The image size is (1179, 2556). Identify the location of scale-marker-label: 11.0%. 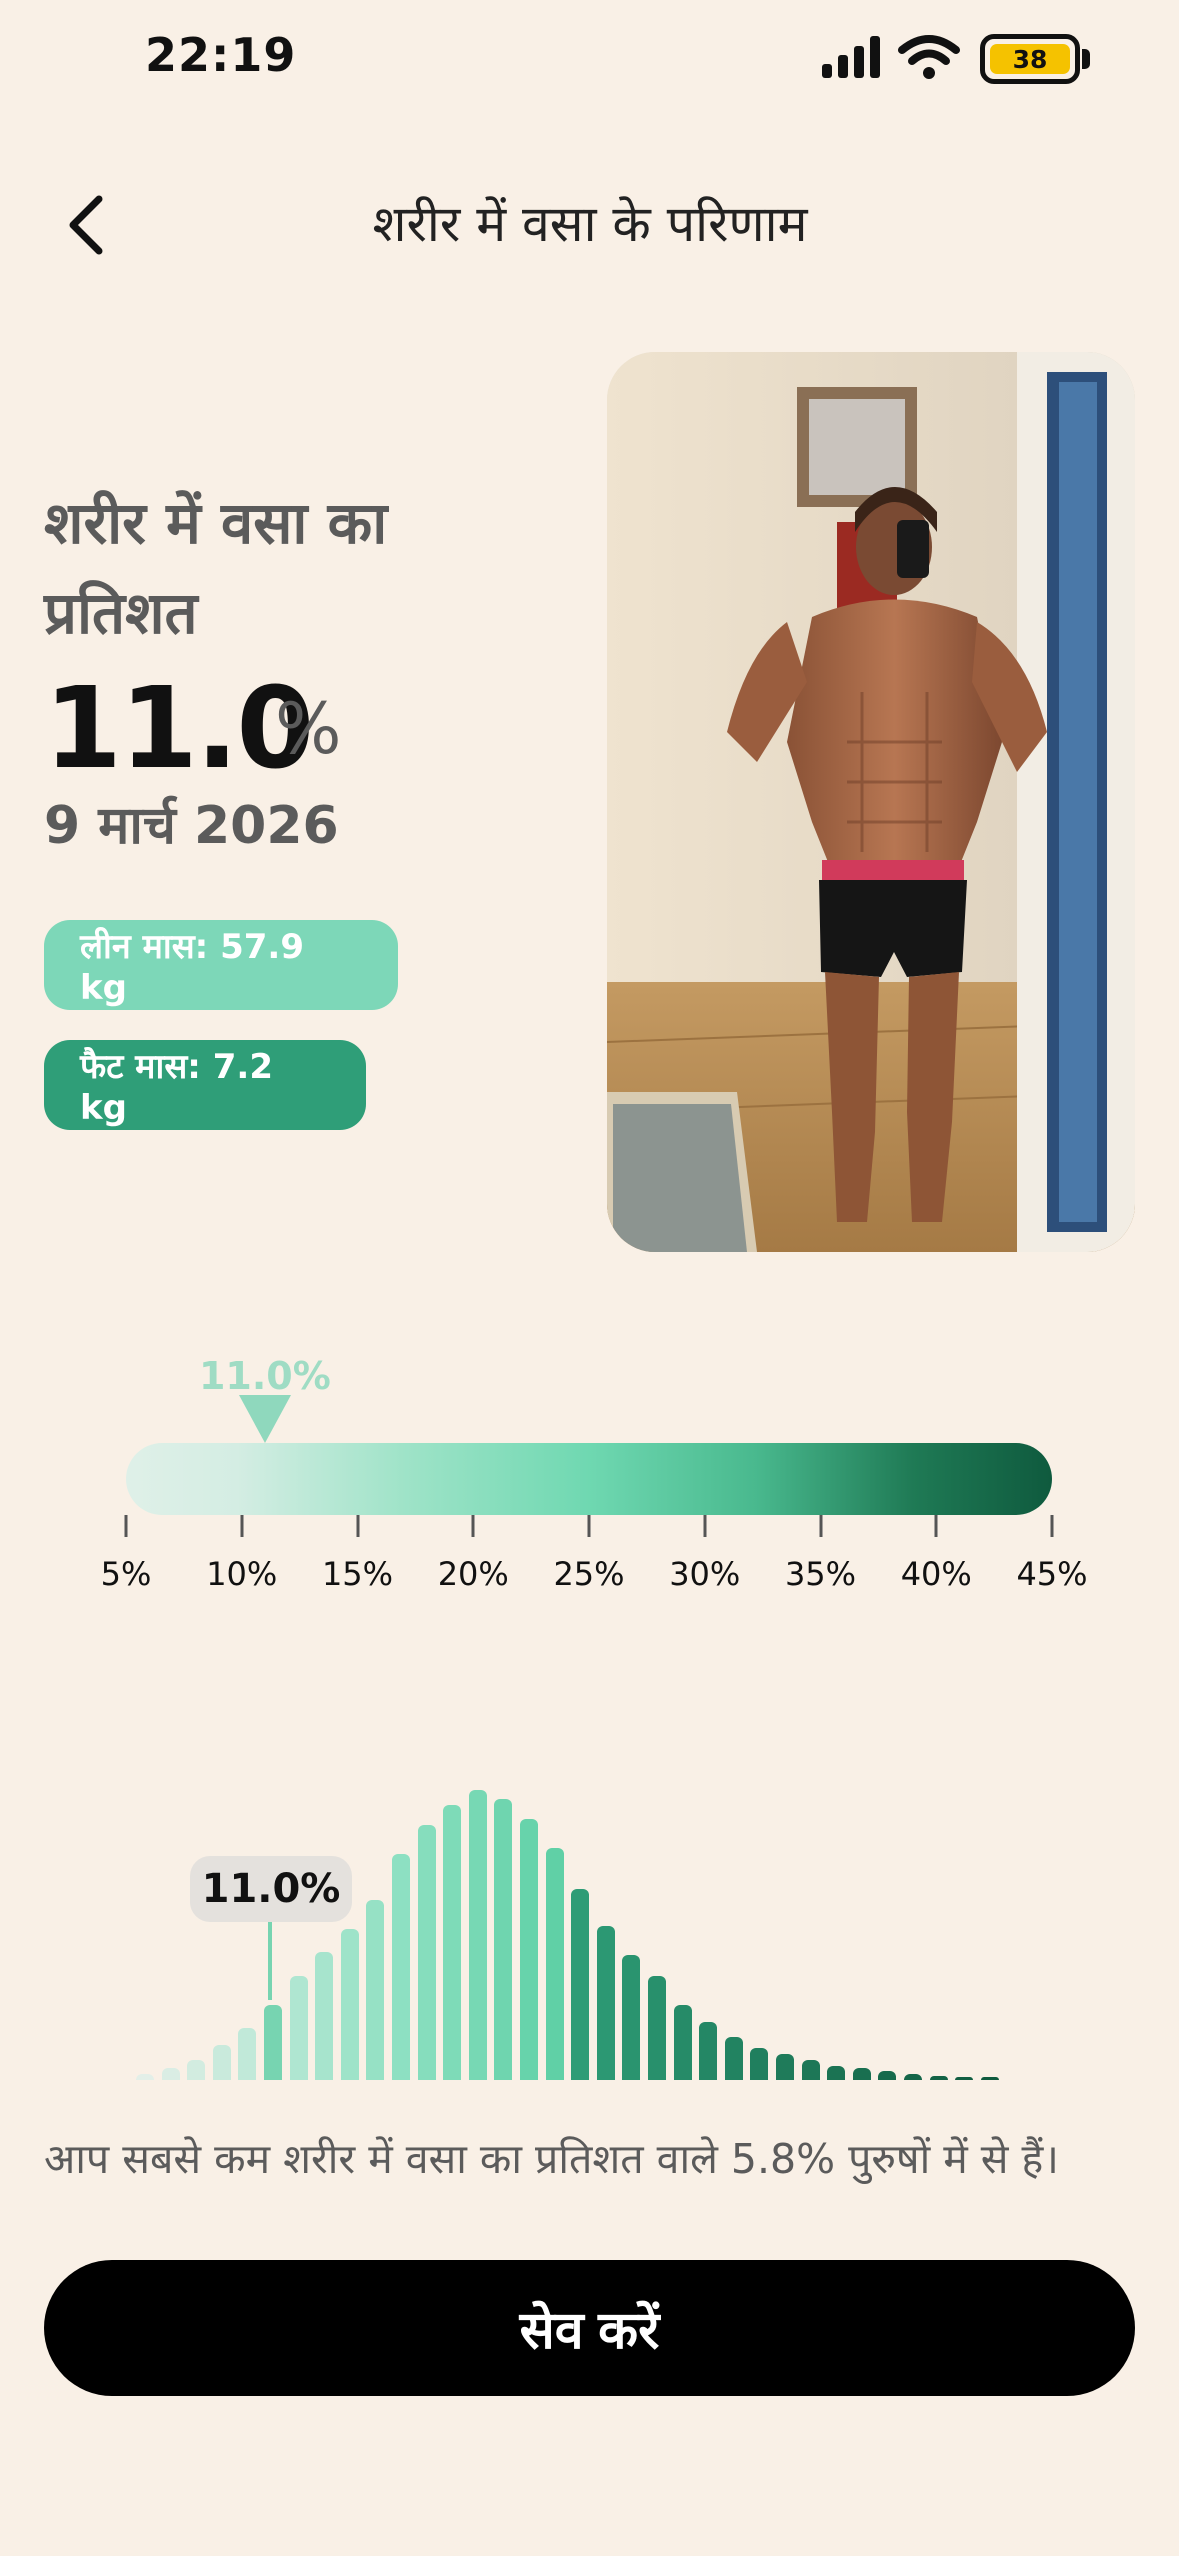
(264, 1376).